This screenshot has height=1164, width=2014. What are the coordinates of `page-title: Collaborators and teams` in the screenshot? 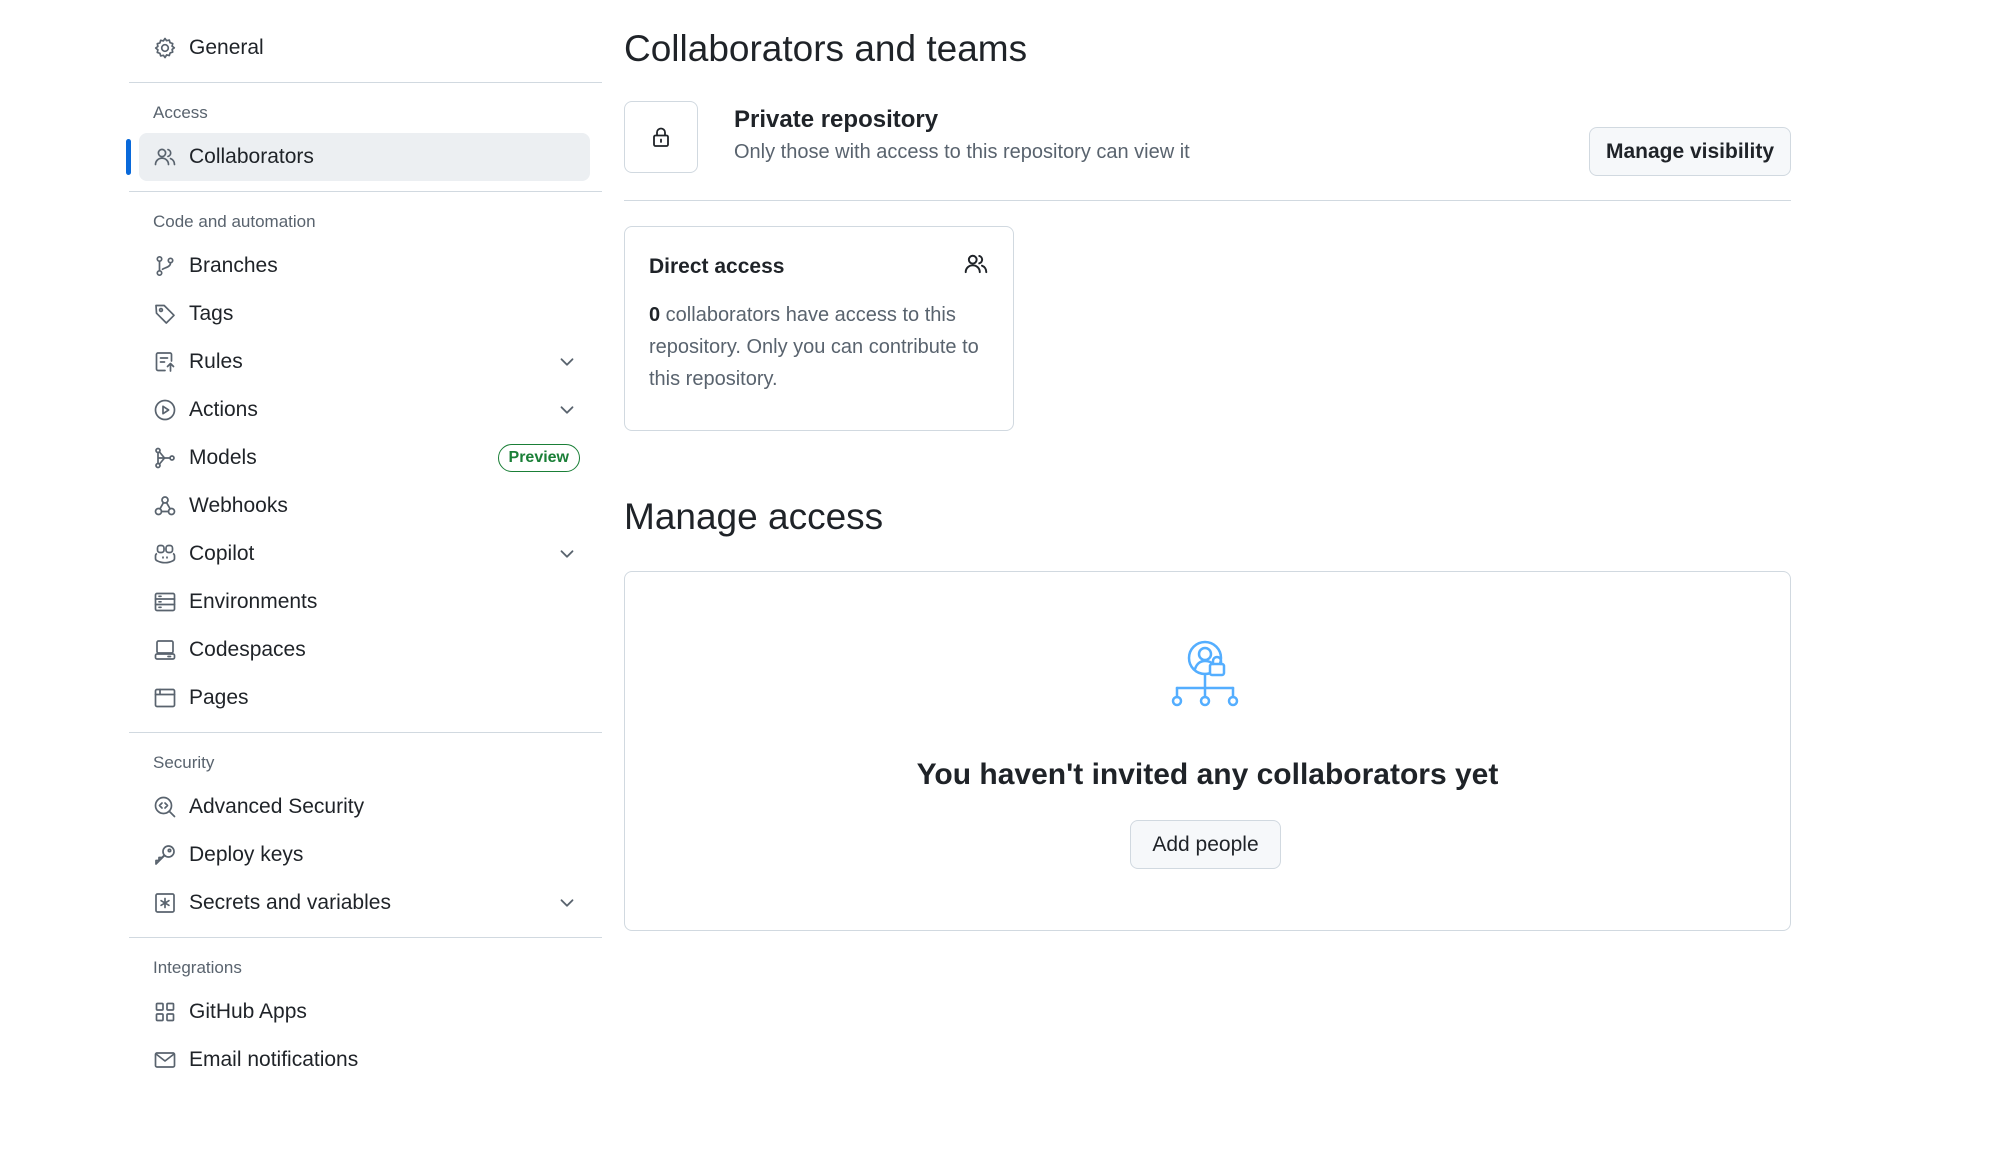 It's located at (826, 48).